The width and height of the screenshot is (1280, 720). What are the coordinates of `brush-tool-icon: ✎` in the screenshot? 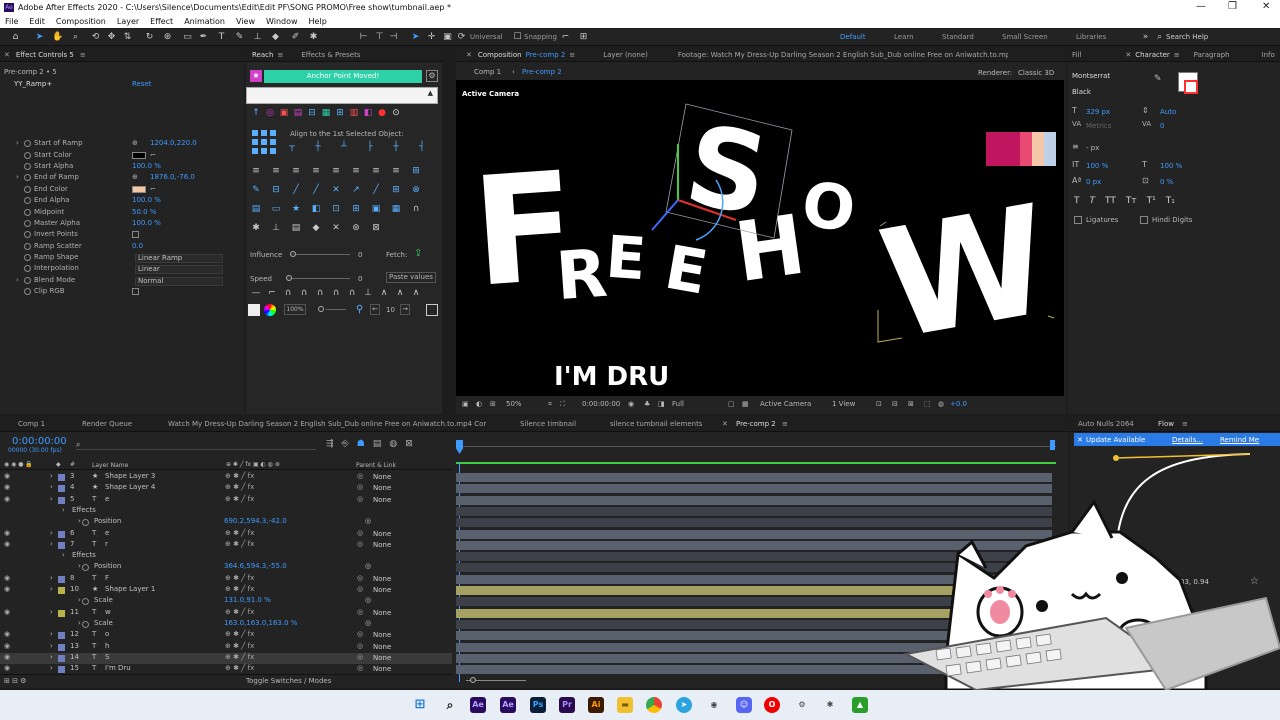 It's located at (239, 37).